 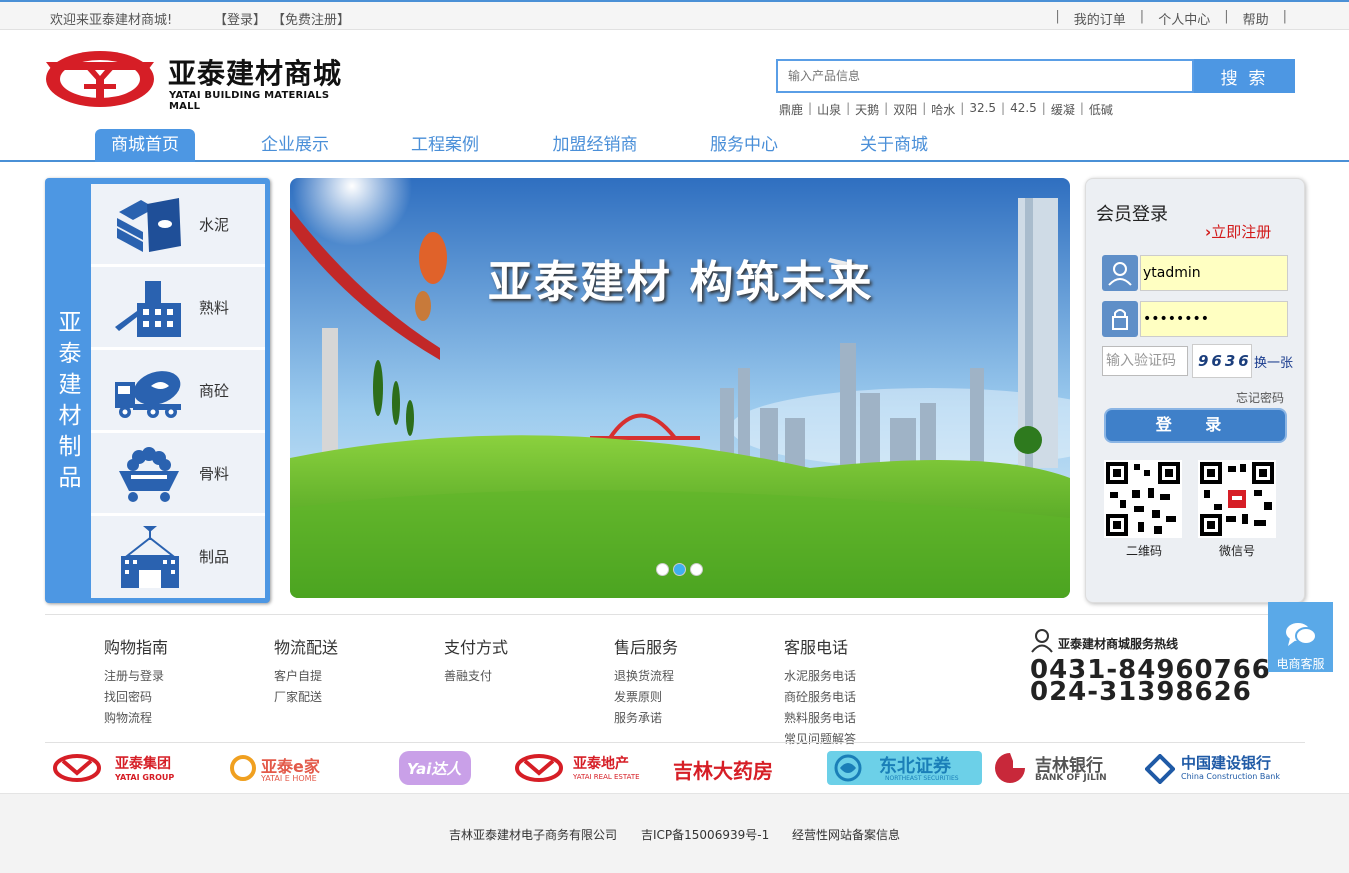 What do you see at coordinates (476, 660) in the screenshot?
I see `footer-col-payment: 支付方式 善融支付` at bounding box center [476, 660].